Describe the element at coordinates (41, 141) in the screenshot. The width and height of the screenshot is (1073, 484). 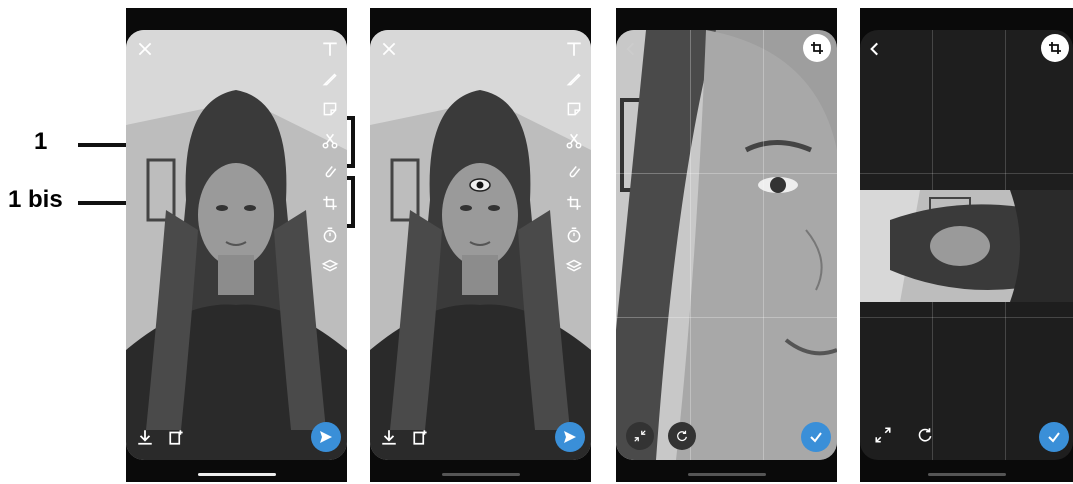
I see `callout-label-1: 1` at that location.